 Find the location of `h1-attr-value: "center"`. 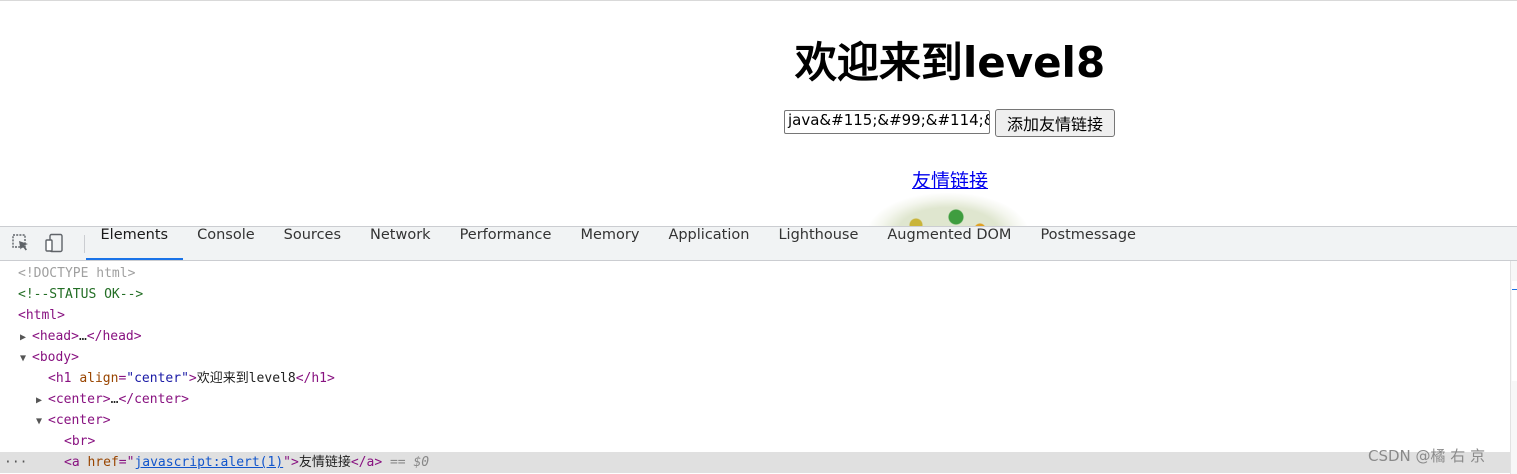

h1-attr-value: "center" is located at coordinates (157, 378).